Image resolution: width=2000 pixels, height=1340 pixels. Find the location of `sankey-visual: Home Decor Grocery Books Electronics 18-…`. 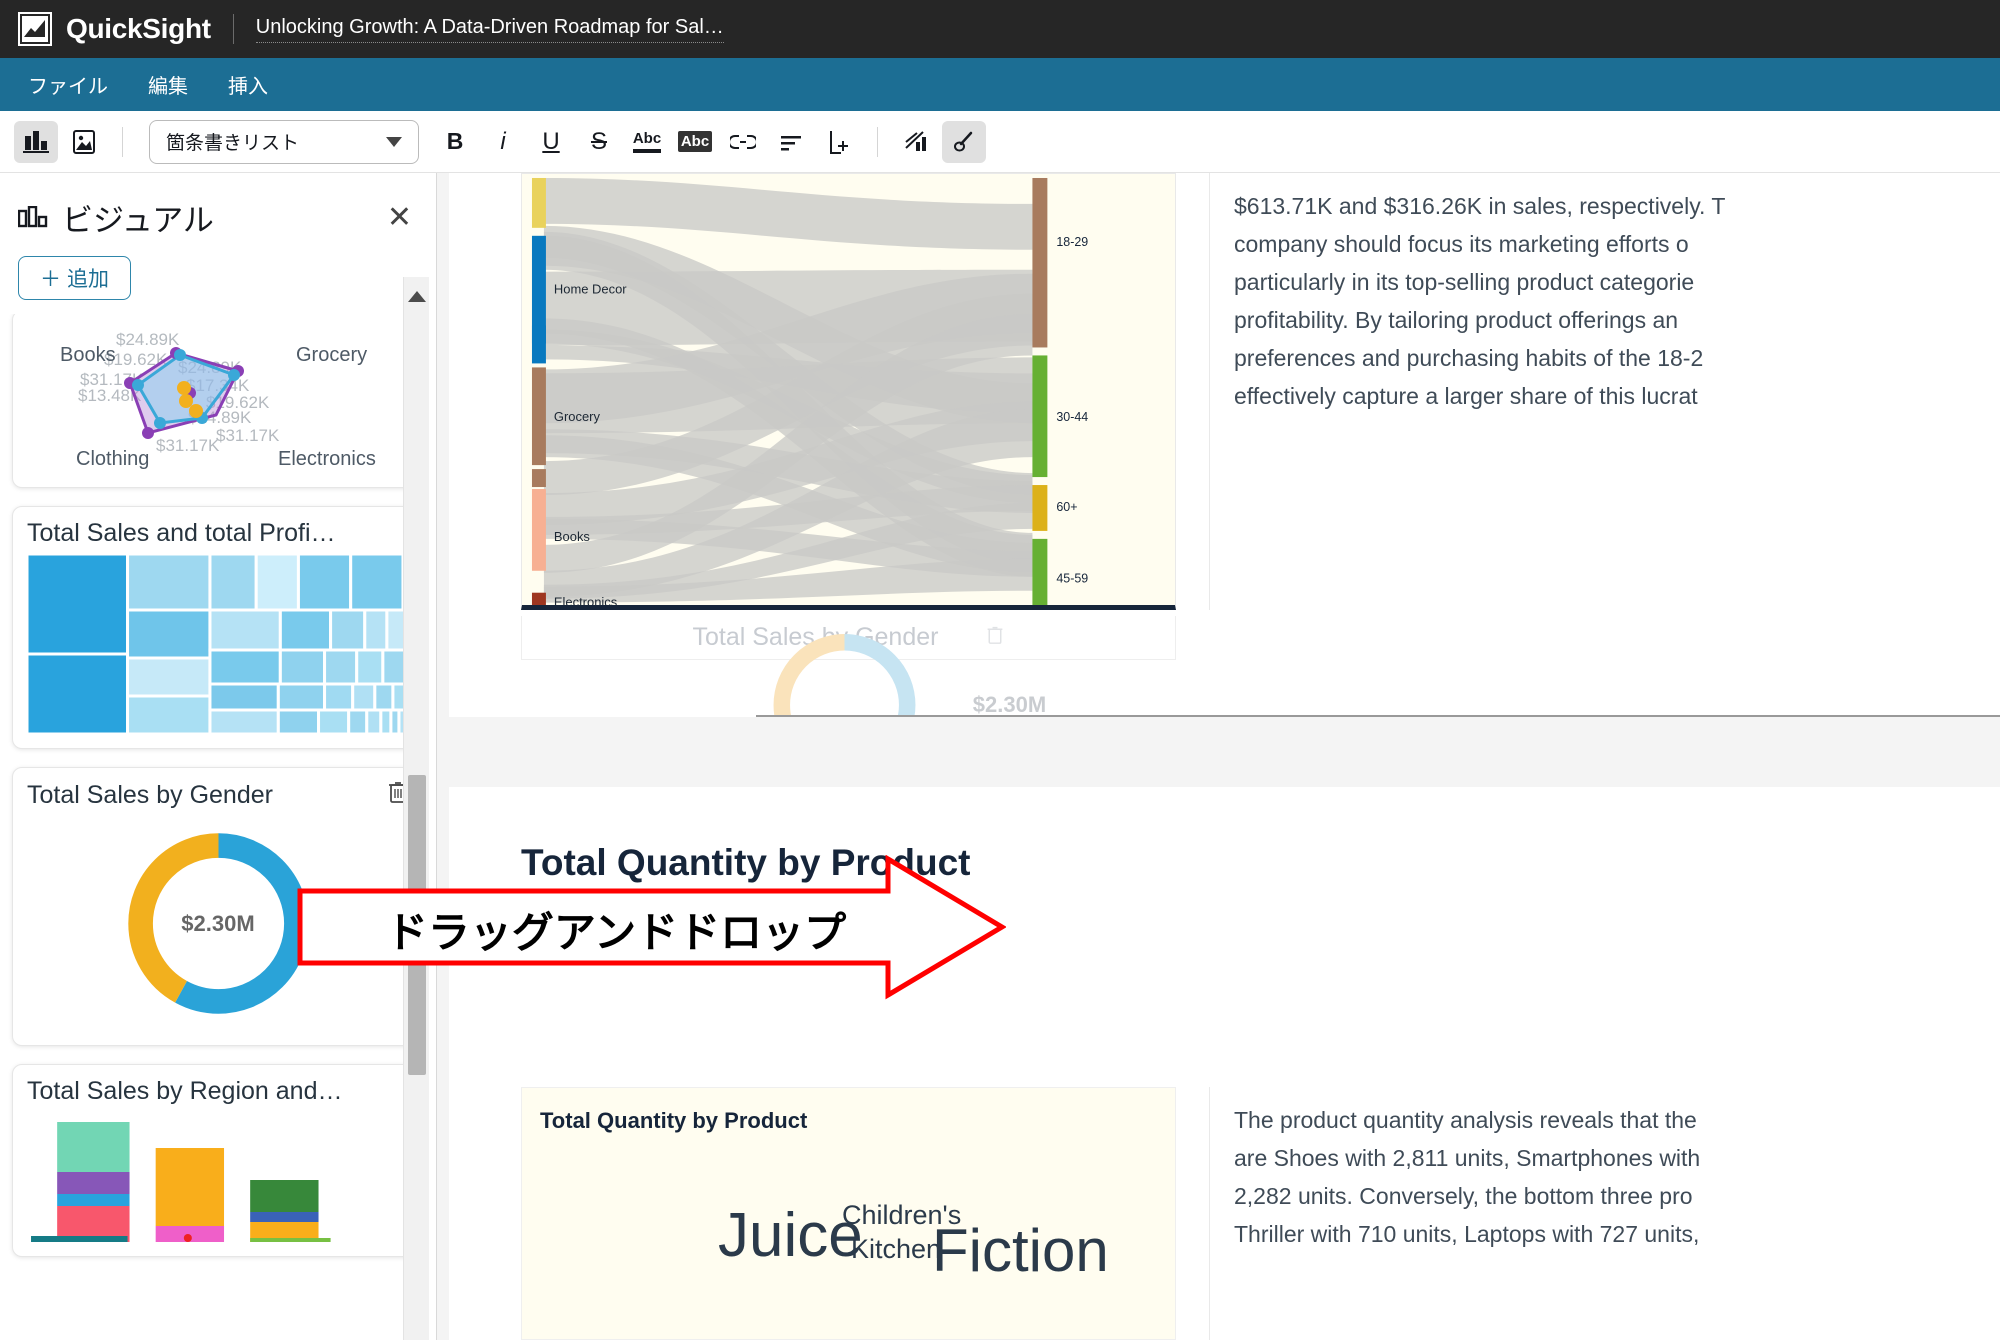

sankey-visual: Home Decor Grocery Books Electronics 18-… is located at coordinates (848, 391).